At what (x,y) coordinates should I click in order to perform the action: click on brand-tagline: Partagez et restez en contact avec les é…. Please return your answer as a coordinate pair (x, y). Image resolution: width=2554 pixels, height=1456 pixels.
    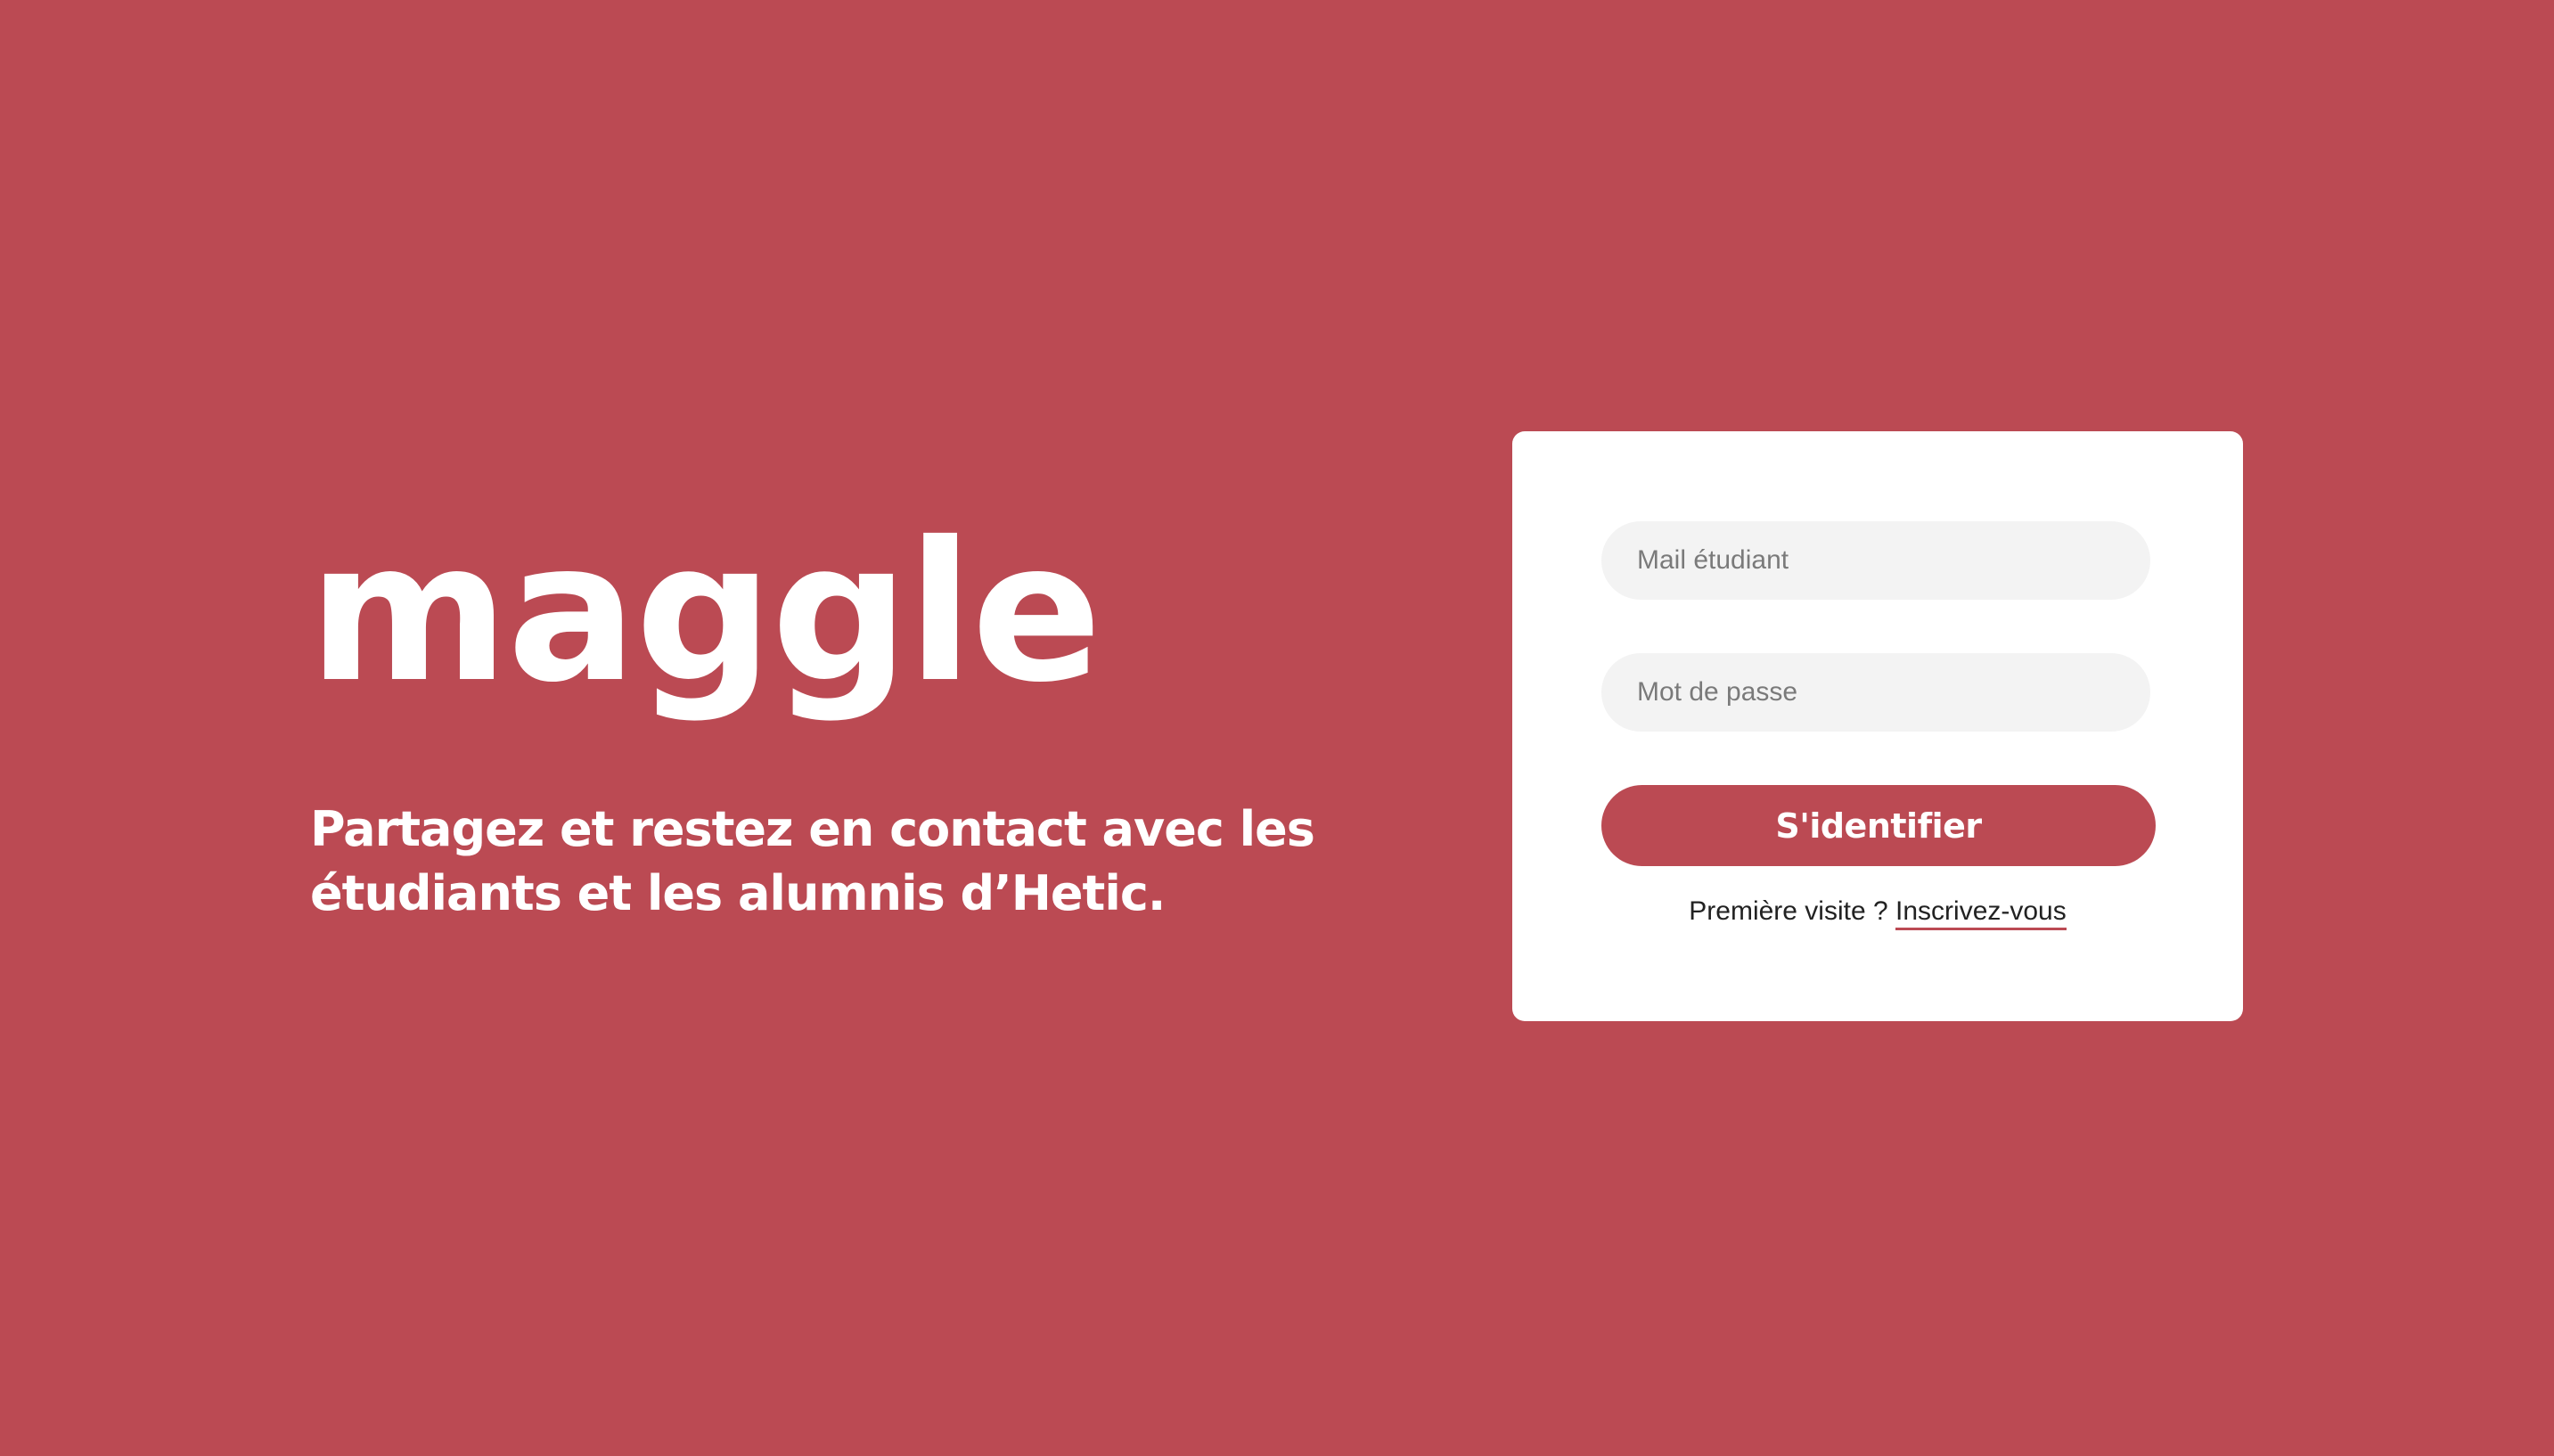
    Looking at the image, I should click on (858, 862).